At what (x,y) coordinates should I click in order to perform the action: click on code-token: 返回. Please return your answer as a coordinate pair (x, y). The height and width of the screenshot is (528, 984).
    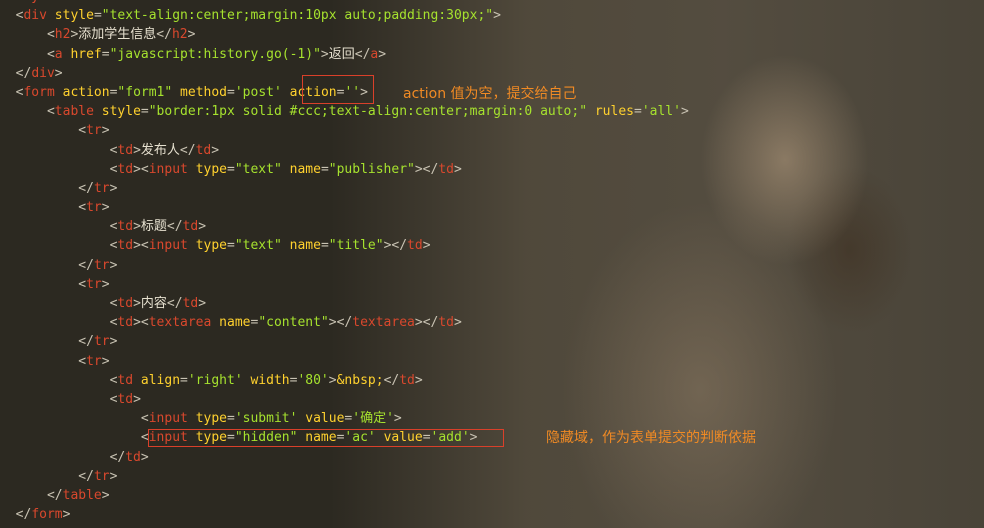
    Looking at the image, I should click on (341, 54).